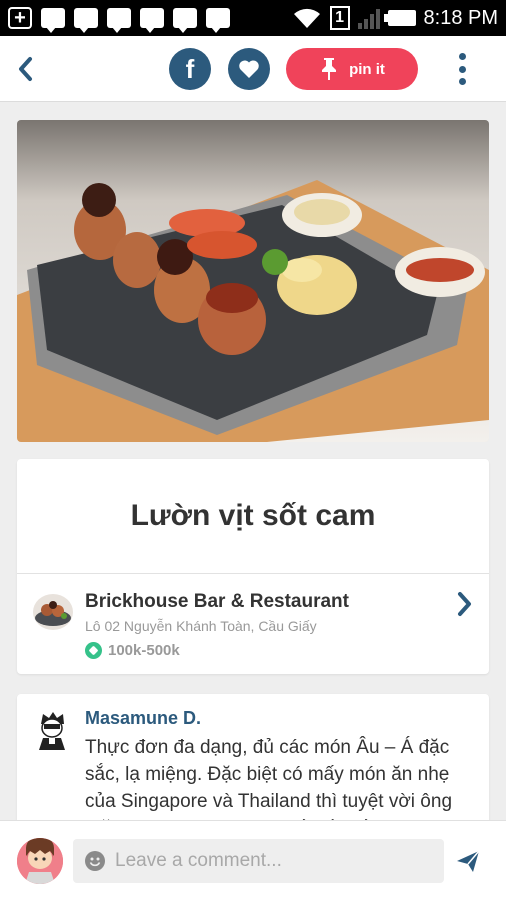  I want to click on notification-icons: +, so click(119, 20).